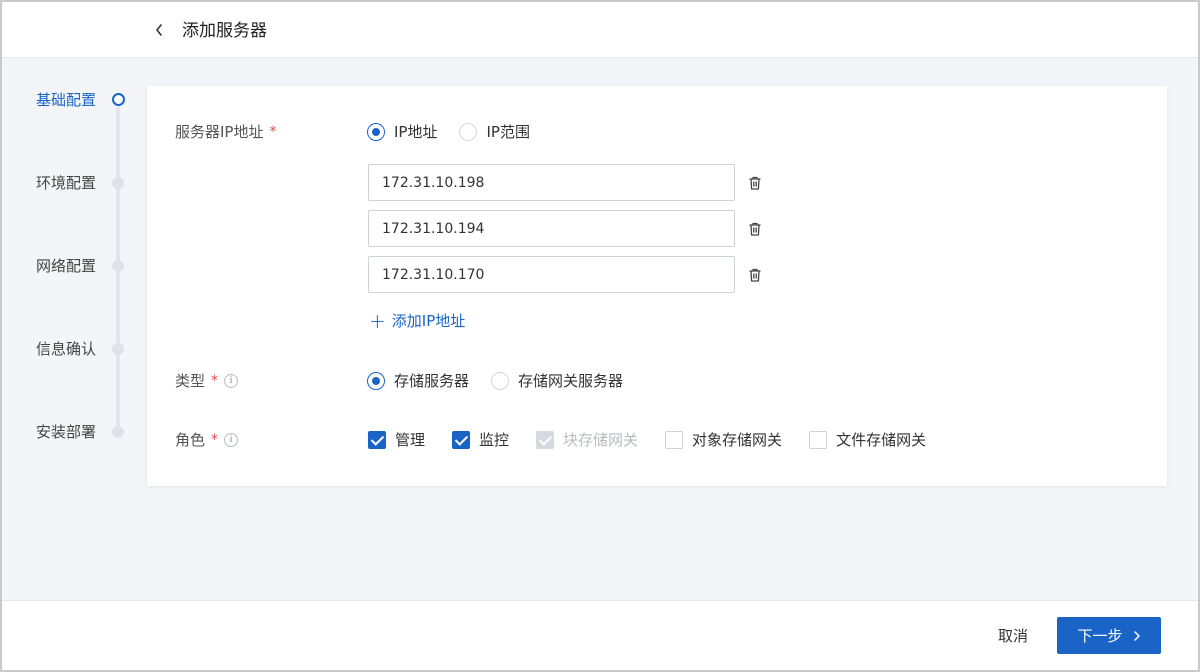  Describe the element at coordinates (377, 321) in the screenshot. I see `plus-icon: +` at that location.